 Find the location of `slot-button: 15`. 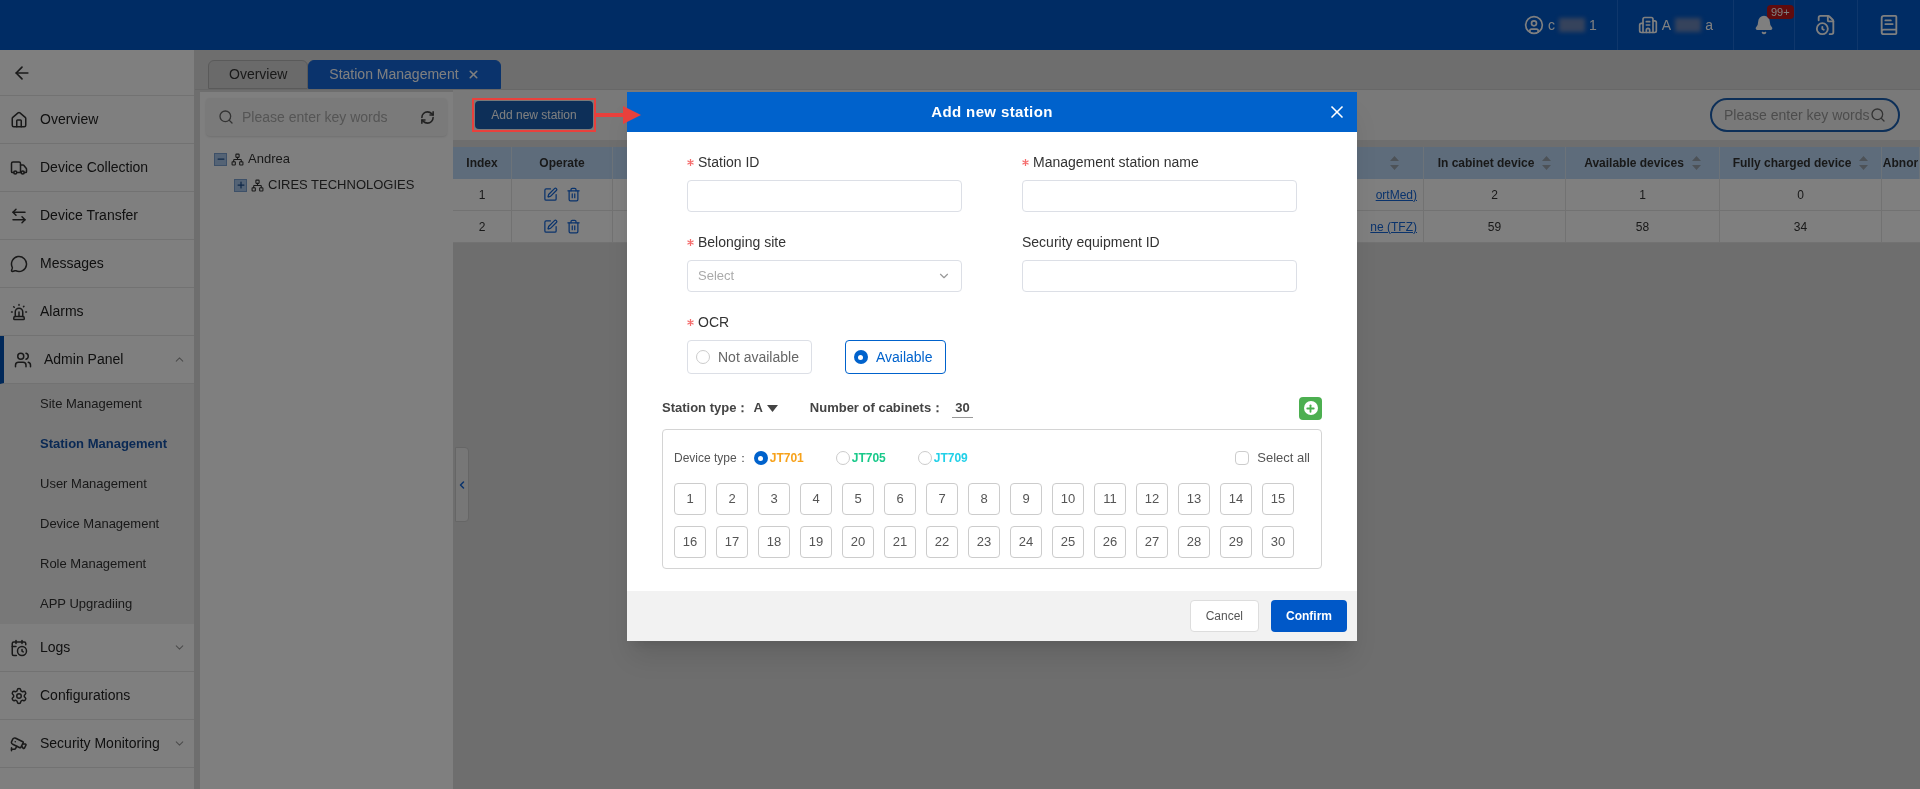

slot-button: 15 is located at coordinates (1278, 499).